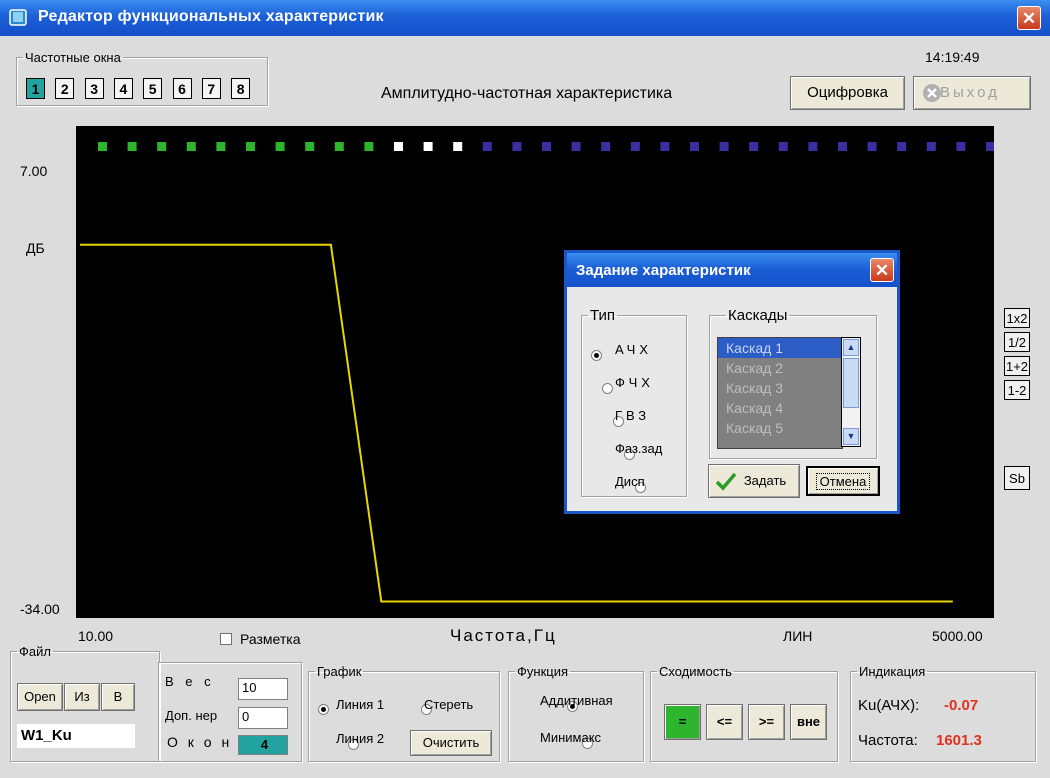  Describe the element at coordinates (766, 722) in the screenshot. I see `ge-button: >=` at that location.